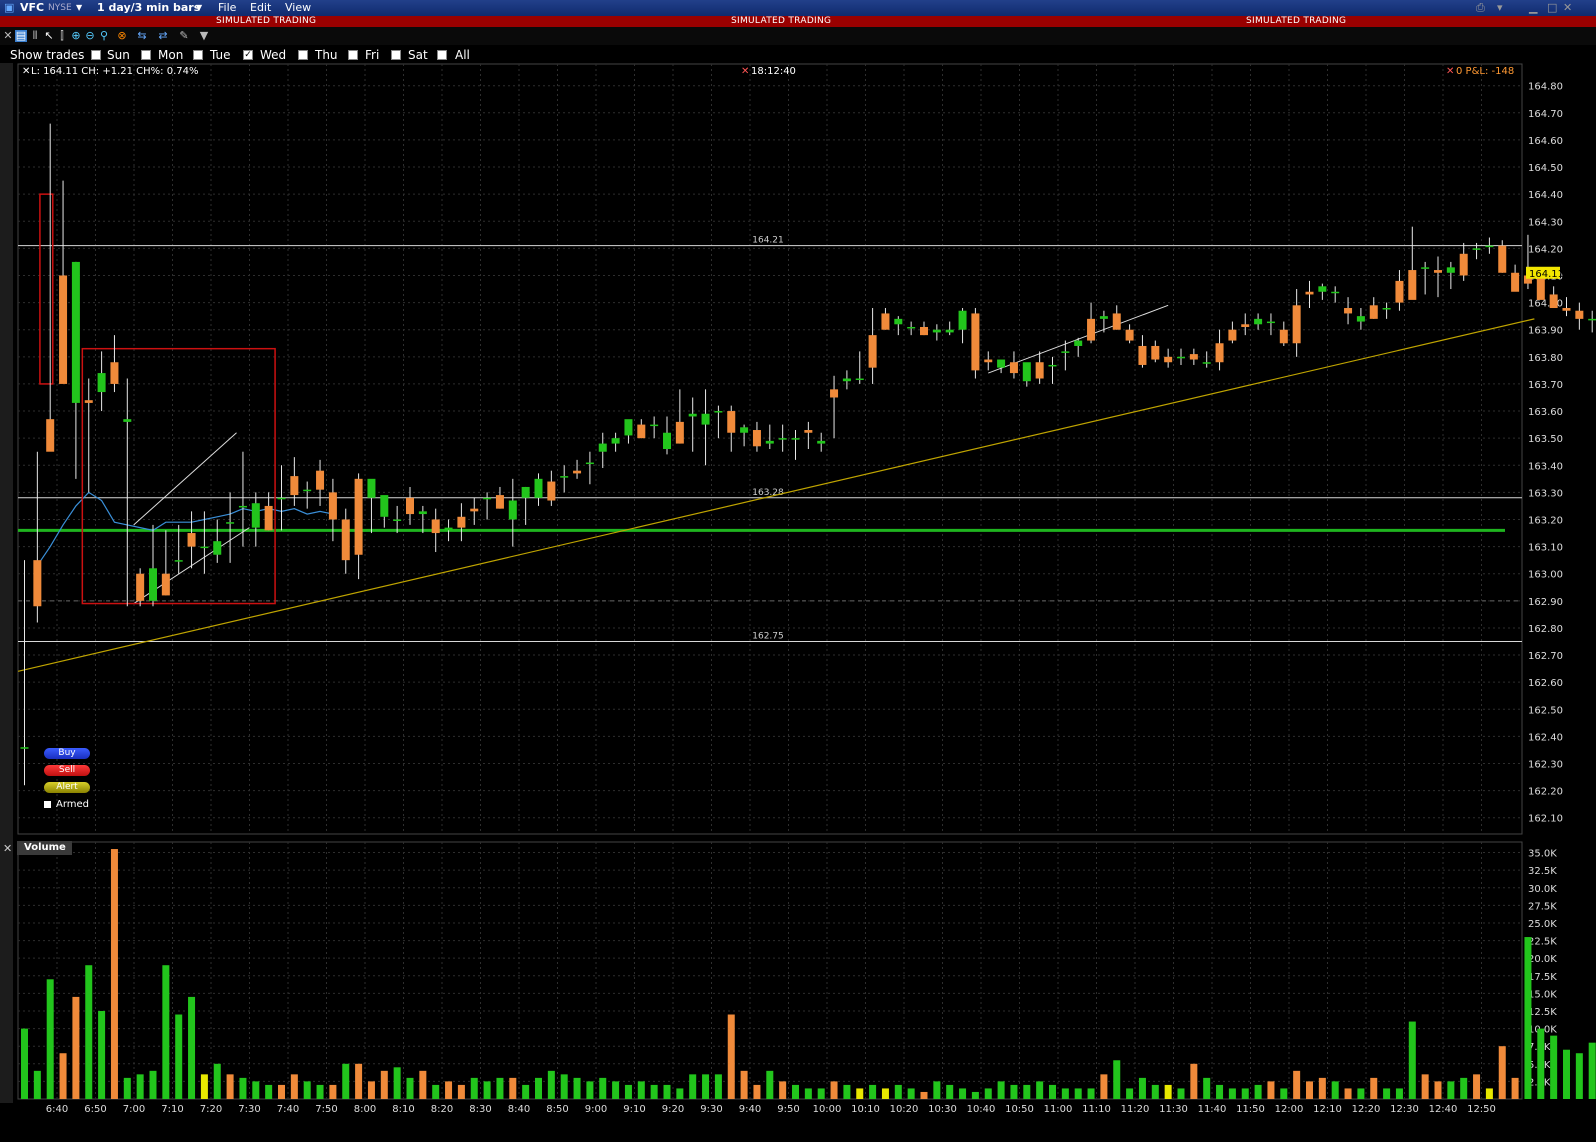 Image resolution: width=1596 pixels, height=1142 pixels. I want to click on armed-checkbox, so click(47, 804).